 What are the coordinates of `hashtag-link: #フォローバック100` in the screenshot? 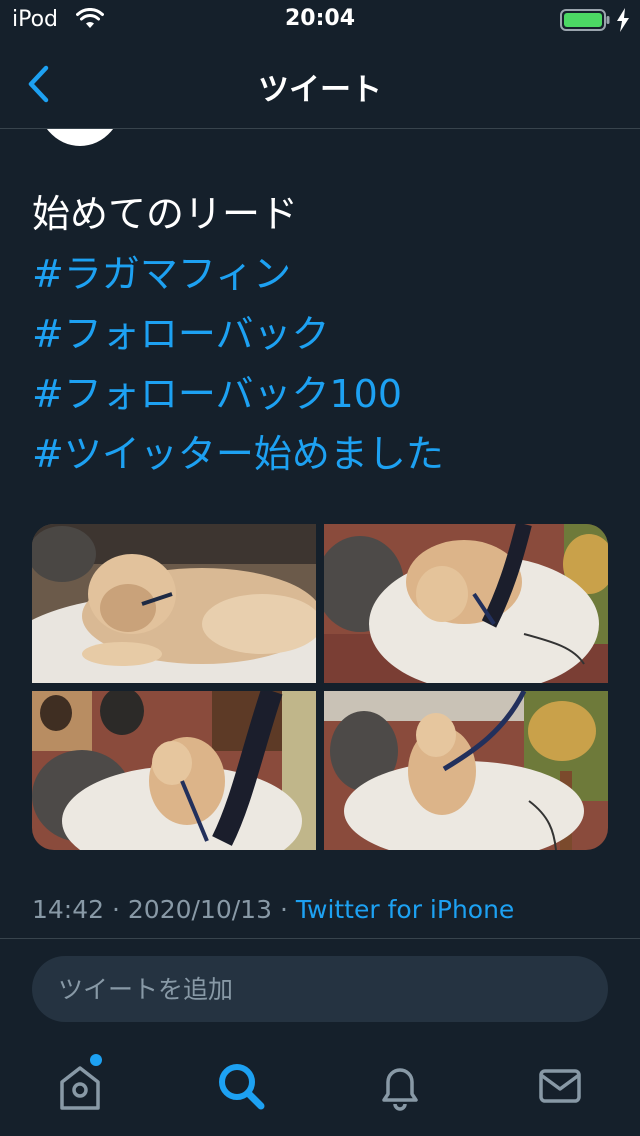 It's located at (327, 394).